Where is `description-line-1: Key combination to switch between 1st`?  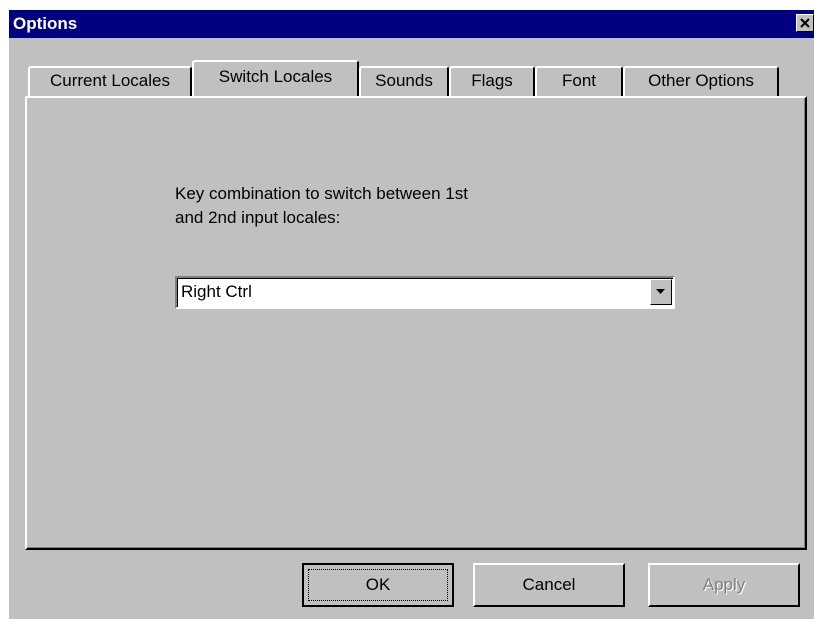
description-line-1: Key combination to switch between 1st is located at coordinates (321, 193).